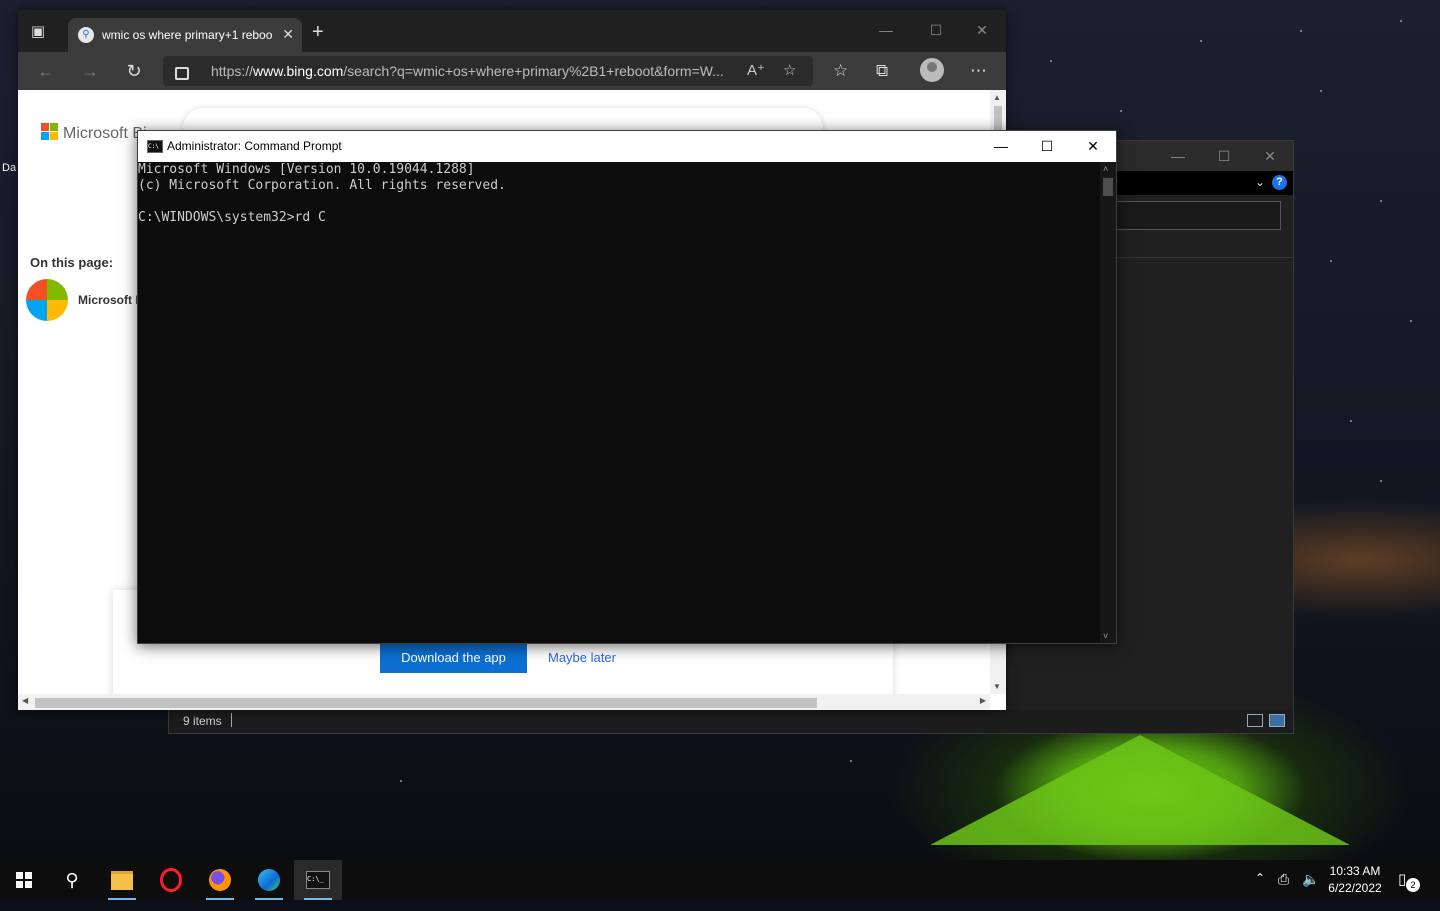  I want to click on taskbar-file-explorer, so click(122, 880).